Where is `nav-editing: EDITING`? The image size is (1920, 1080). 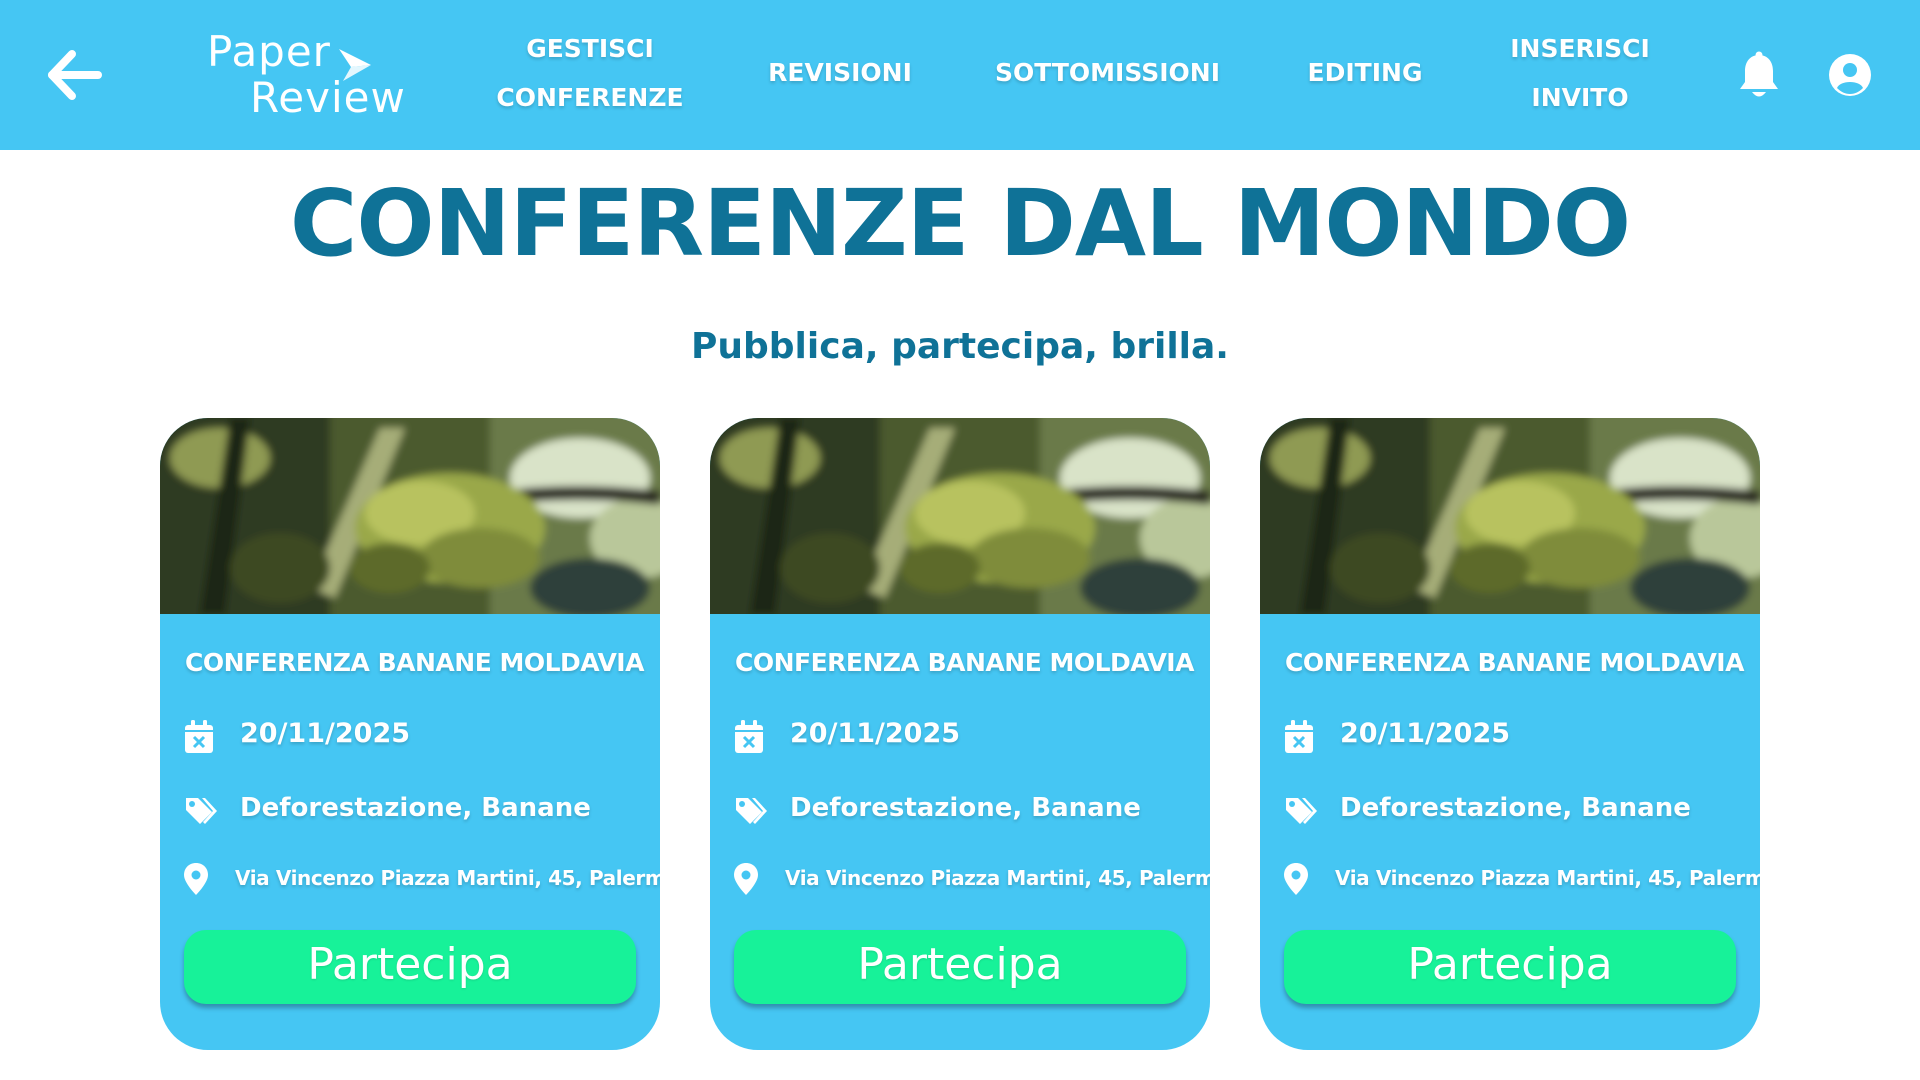
nav-editing: EDITING is located at coordinates (1365, 72).